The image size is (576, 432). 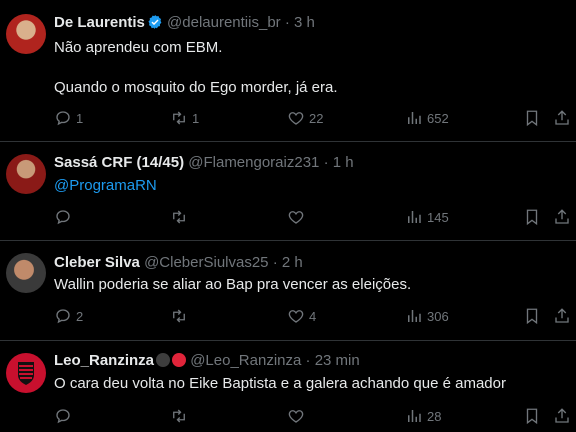 I want to click on author-name: Sassá CRF (14/45), so click(x=119, y=162).